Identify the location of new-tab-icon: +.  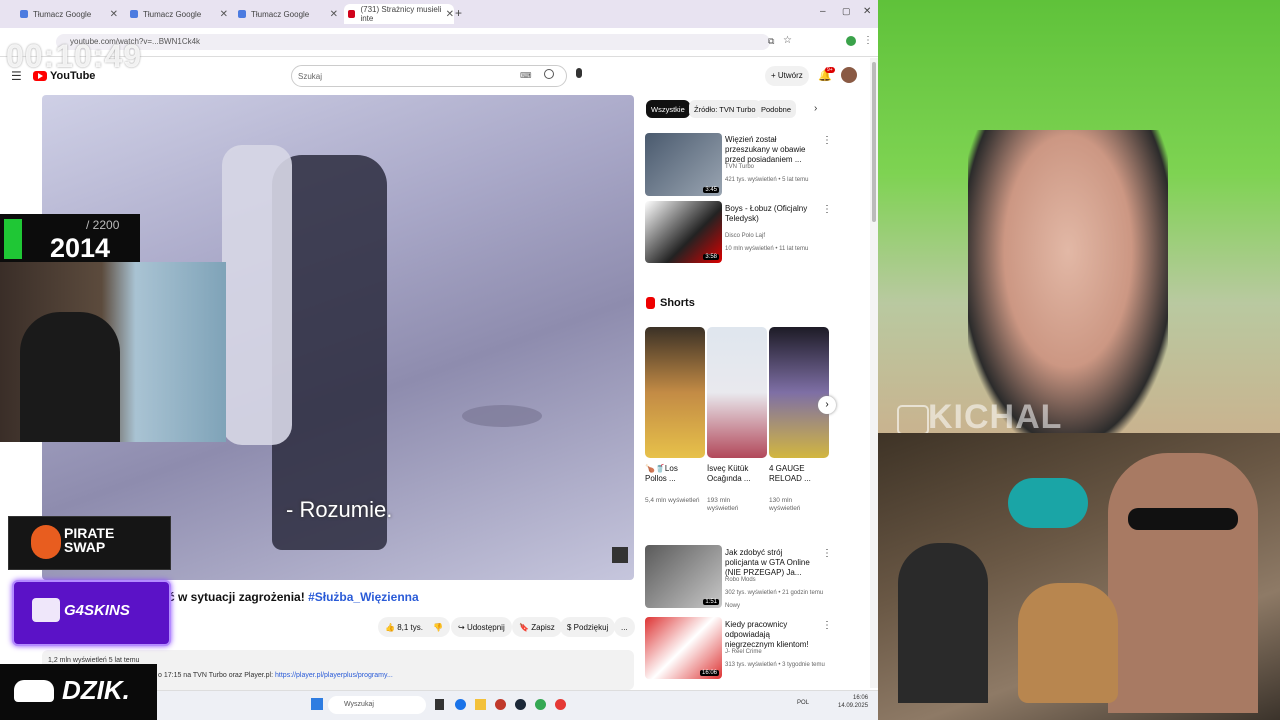
(458, 13).